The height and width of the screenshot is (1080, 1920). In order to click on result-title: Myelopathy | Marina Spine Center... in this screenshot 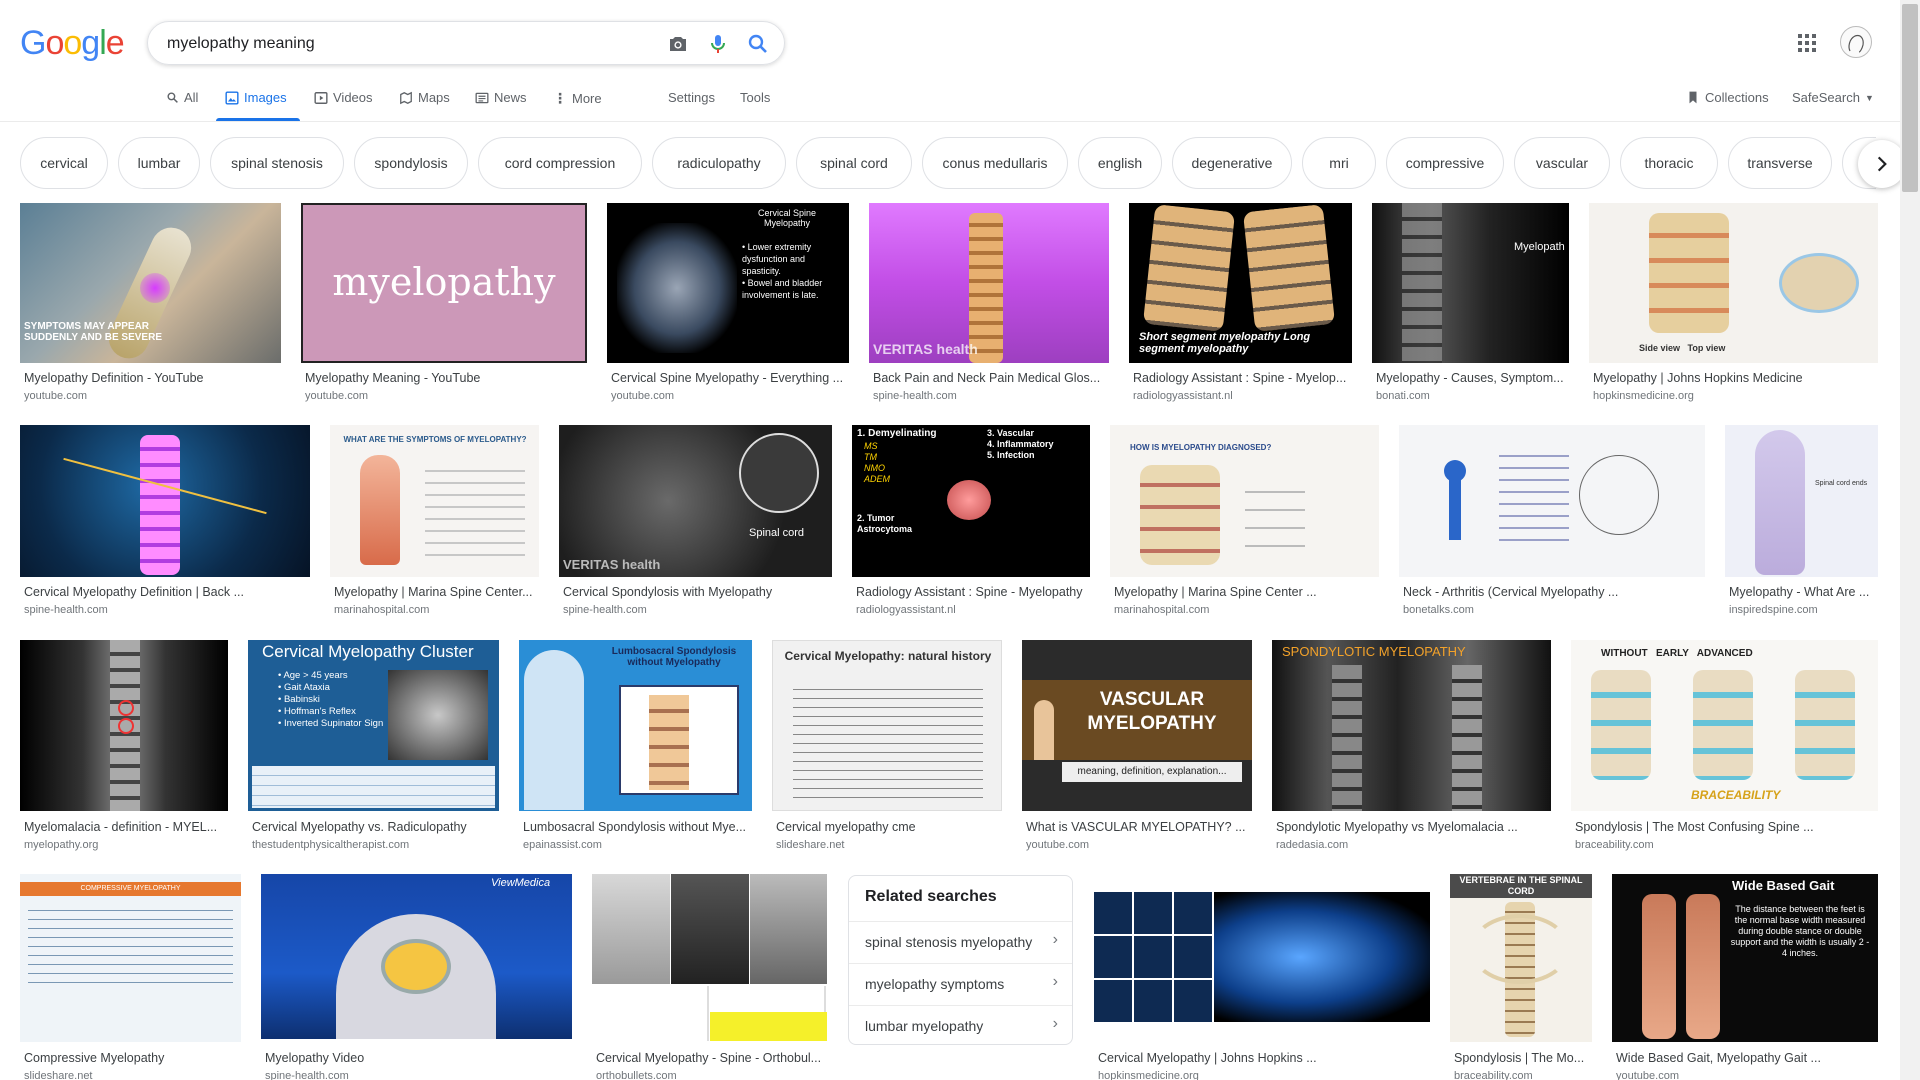, I will do `click(435, 592)`.